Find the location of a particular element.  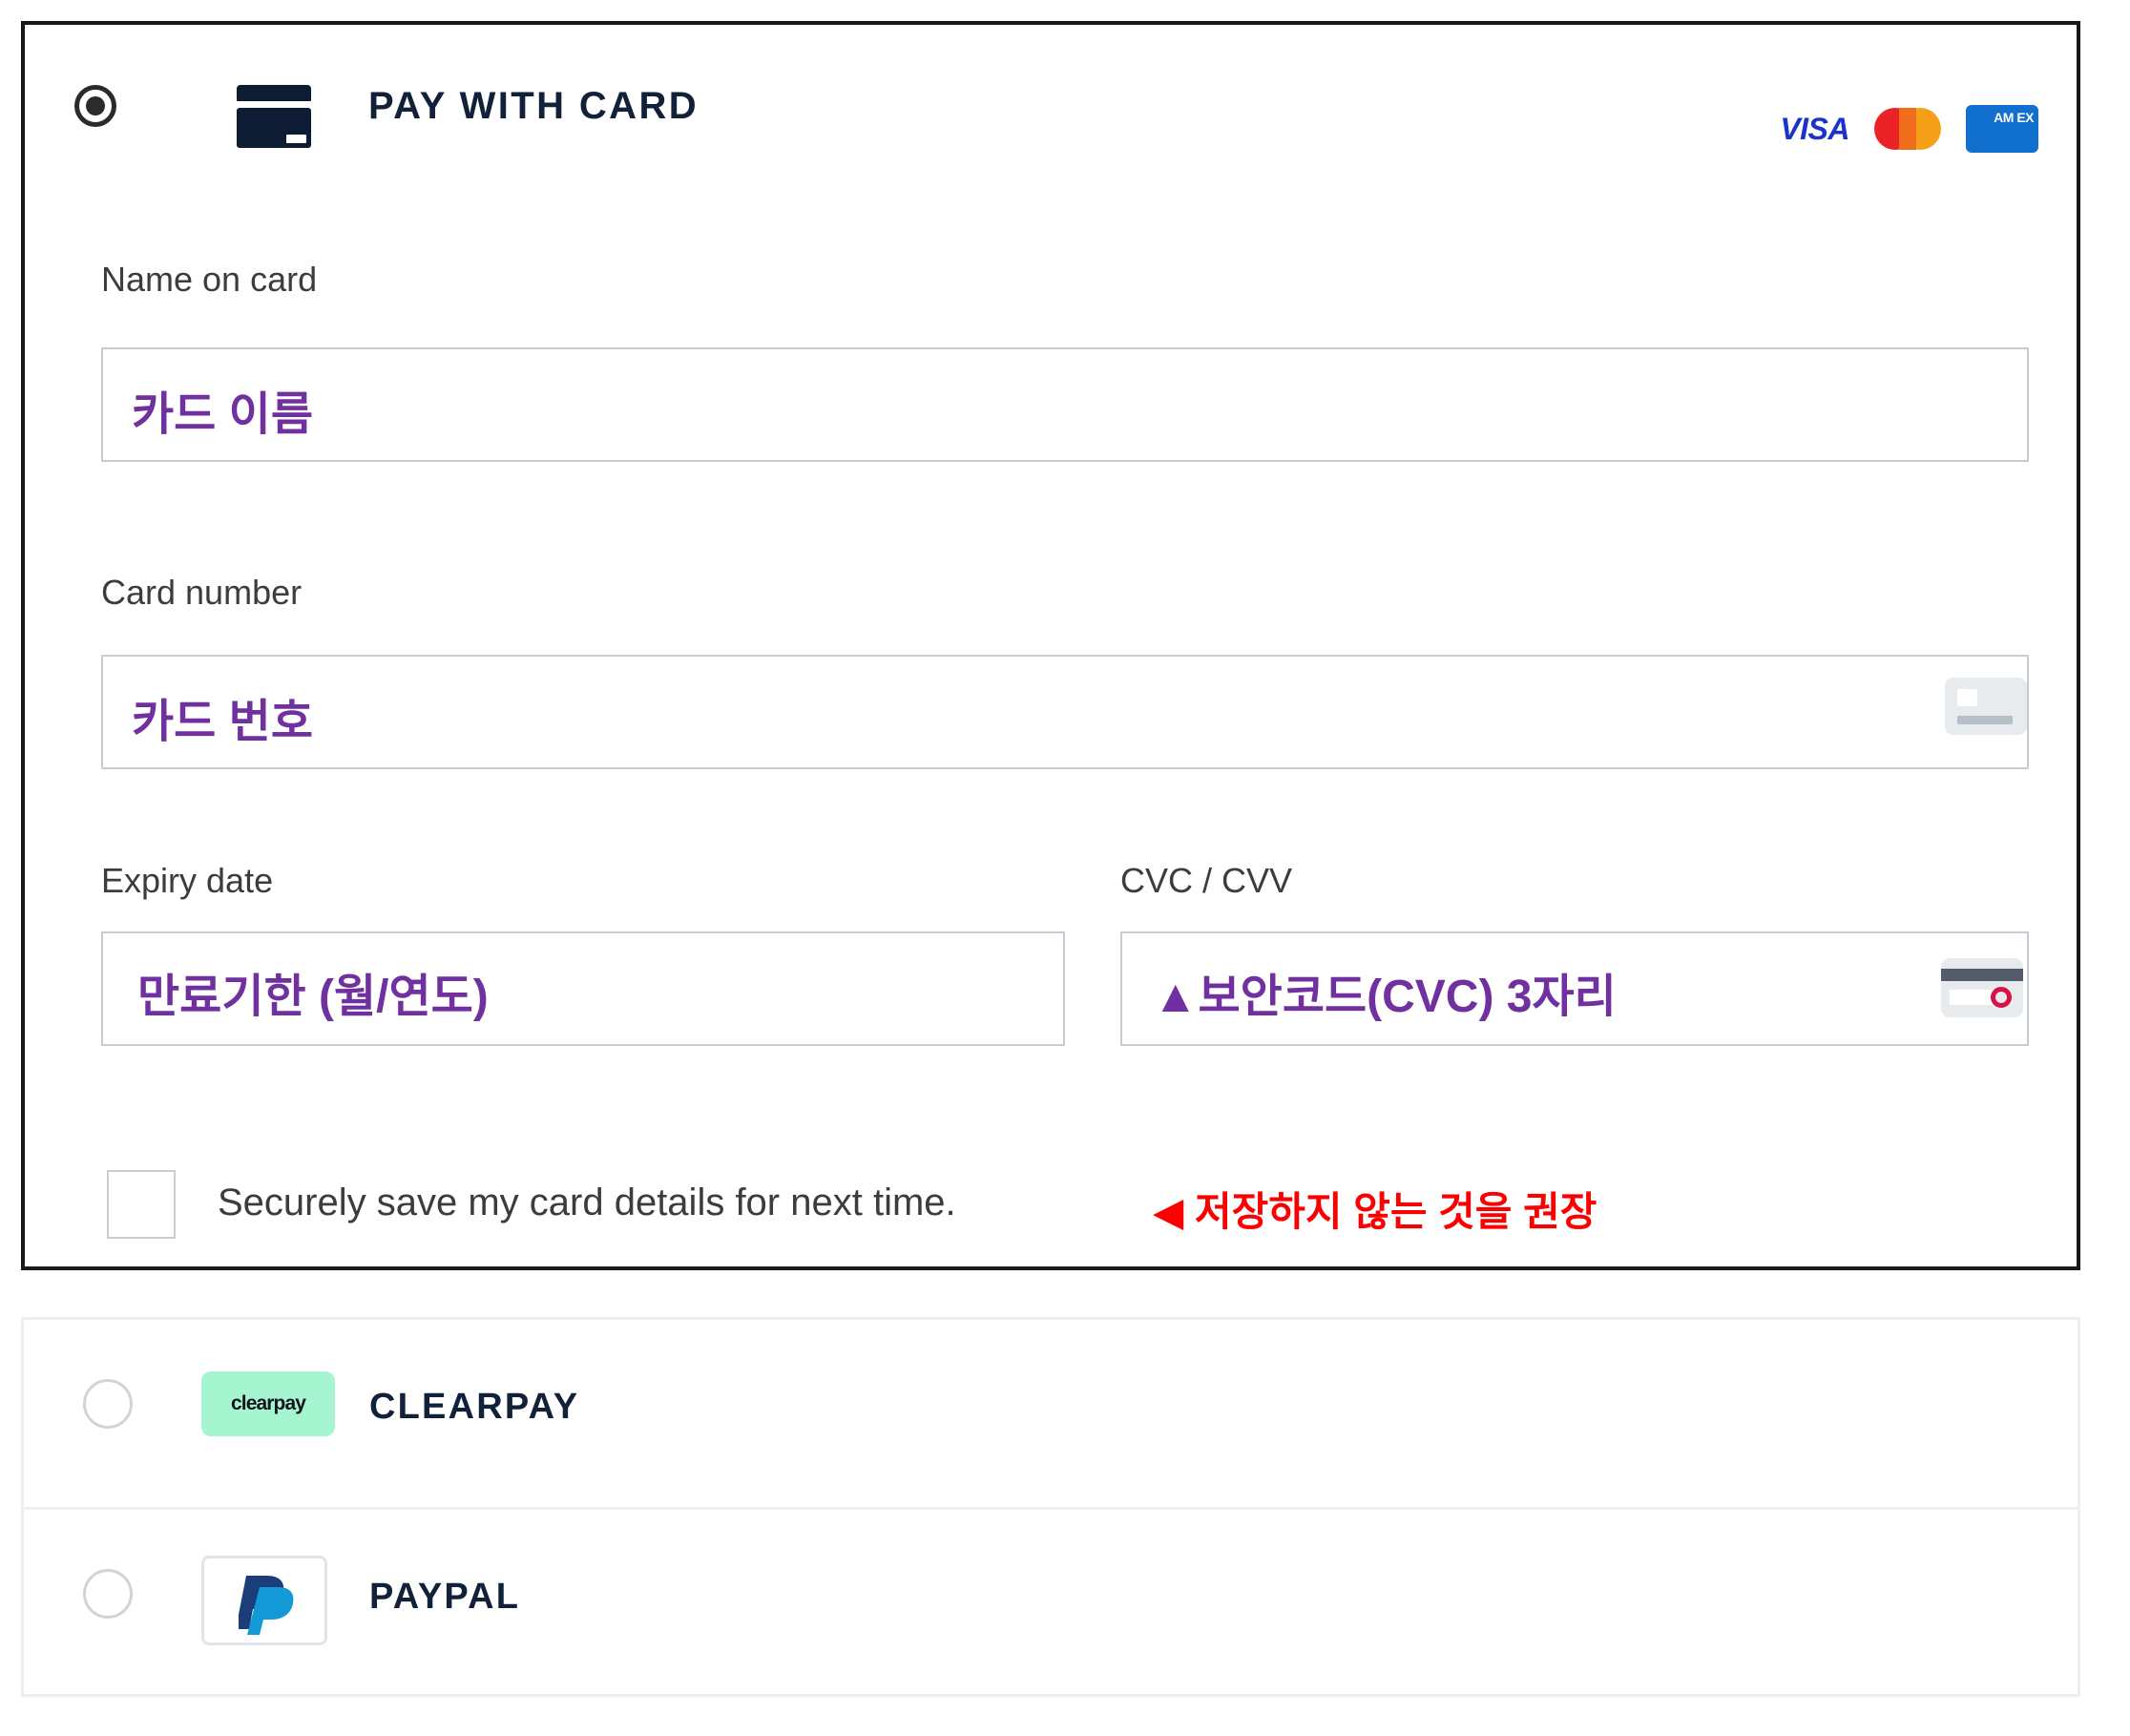

paypal-icon is located at coordinates (264, 1600).